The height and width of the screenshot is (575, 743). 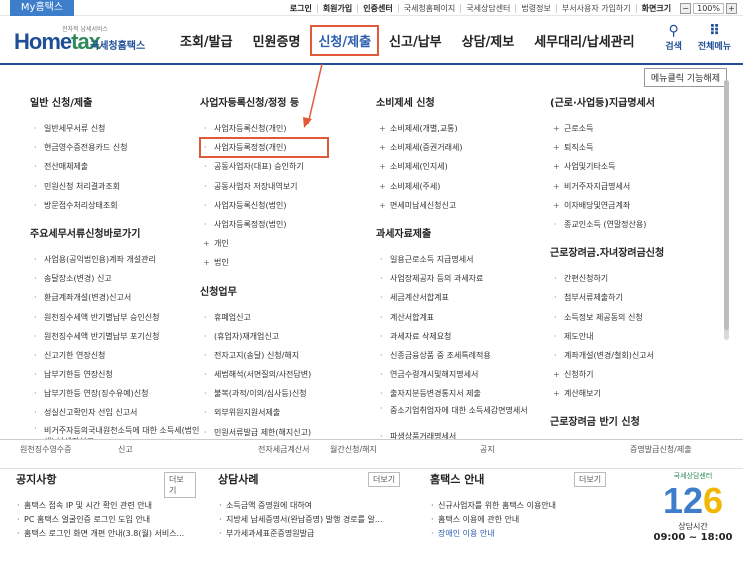 I want to click on business-reg-correction-personal-item: 사업자등록정정(개인), so click(x=264, y=148).